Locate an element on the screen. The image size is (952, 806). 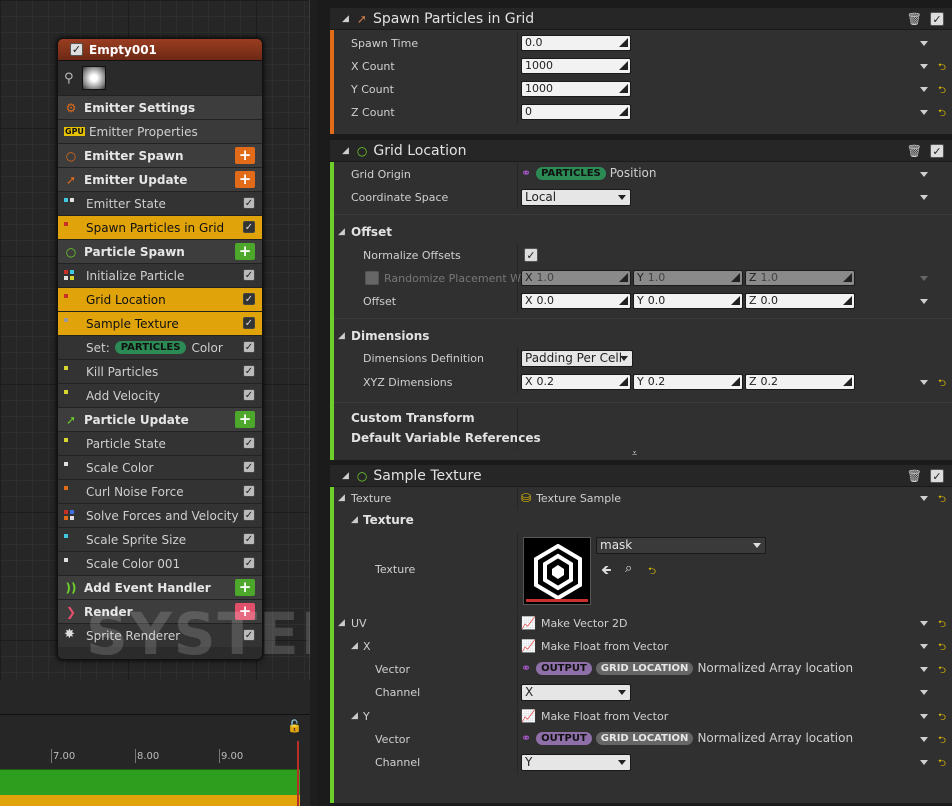
category-offset: ◢ Offset is located at coordinates (643, 232).